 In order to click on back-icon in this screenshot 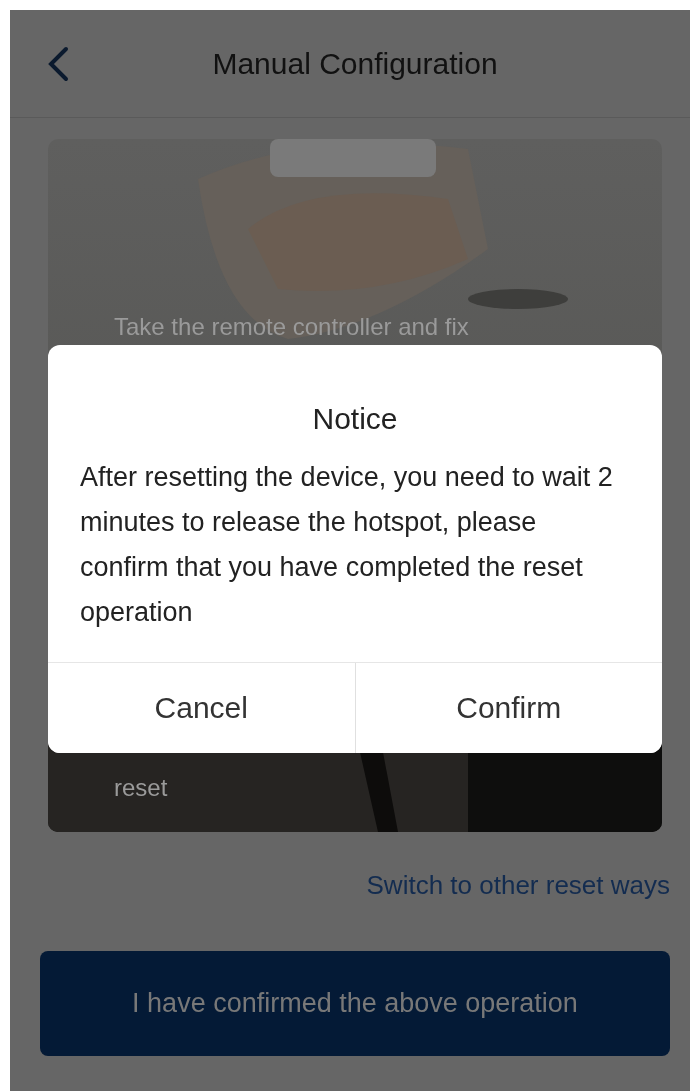, I will do `click(58, 64)`.